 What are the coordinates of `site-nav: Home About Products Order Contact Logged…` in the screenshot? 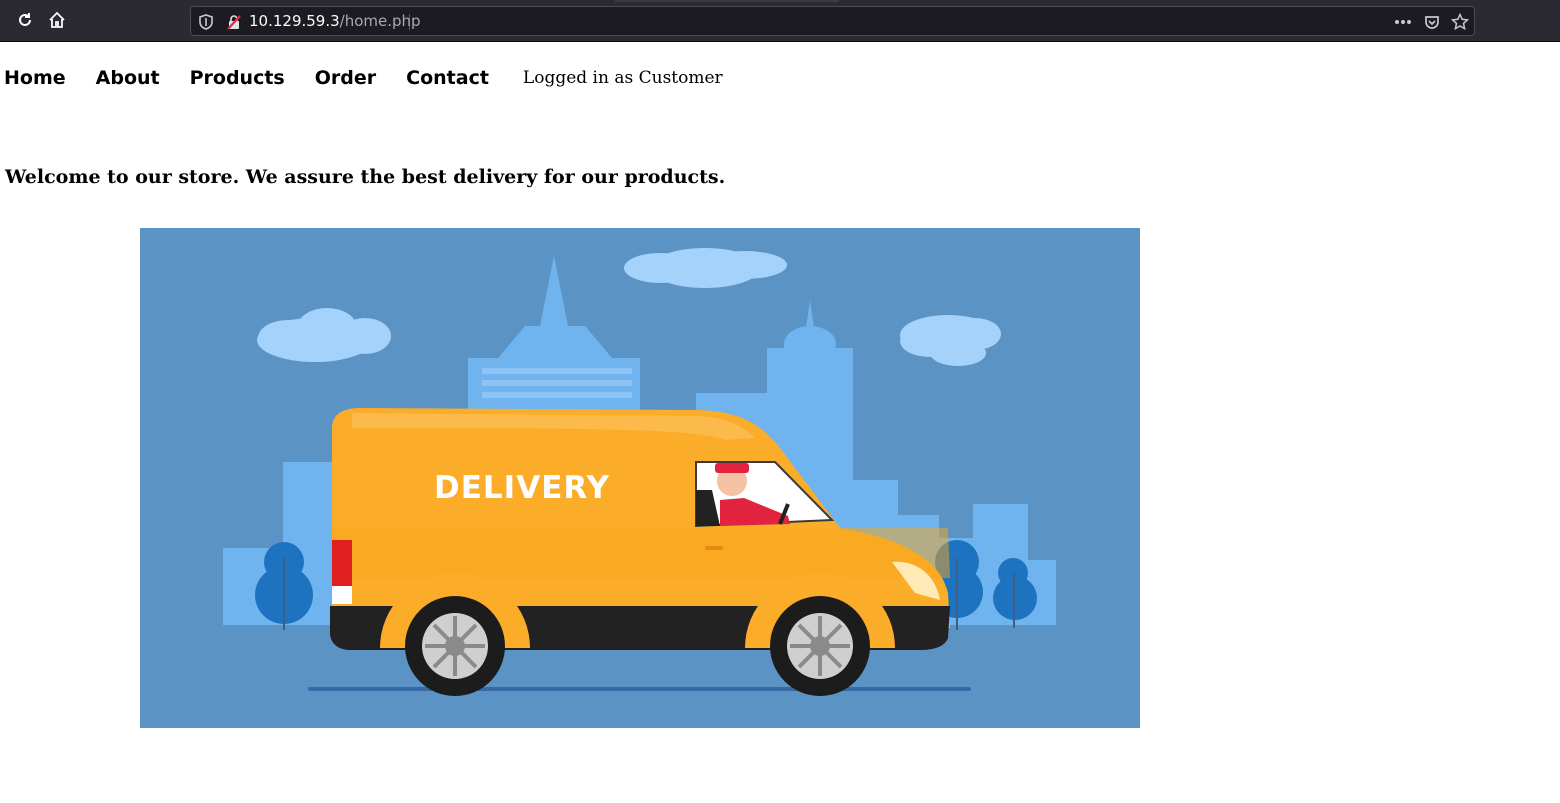 It's located at (361, 78).